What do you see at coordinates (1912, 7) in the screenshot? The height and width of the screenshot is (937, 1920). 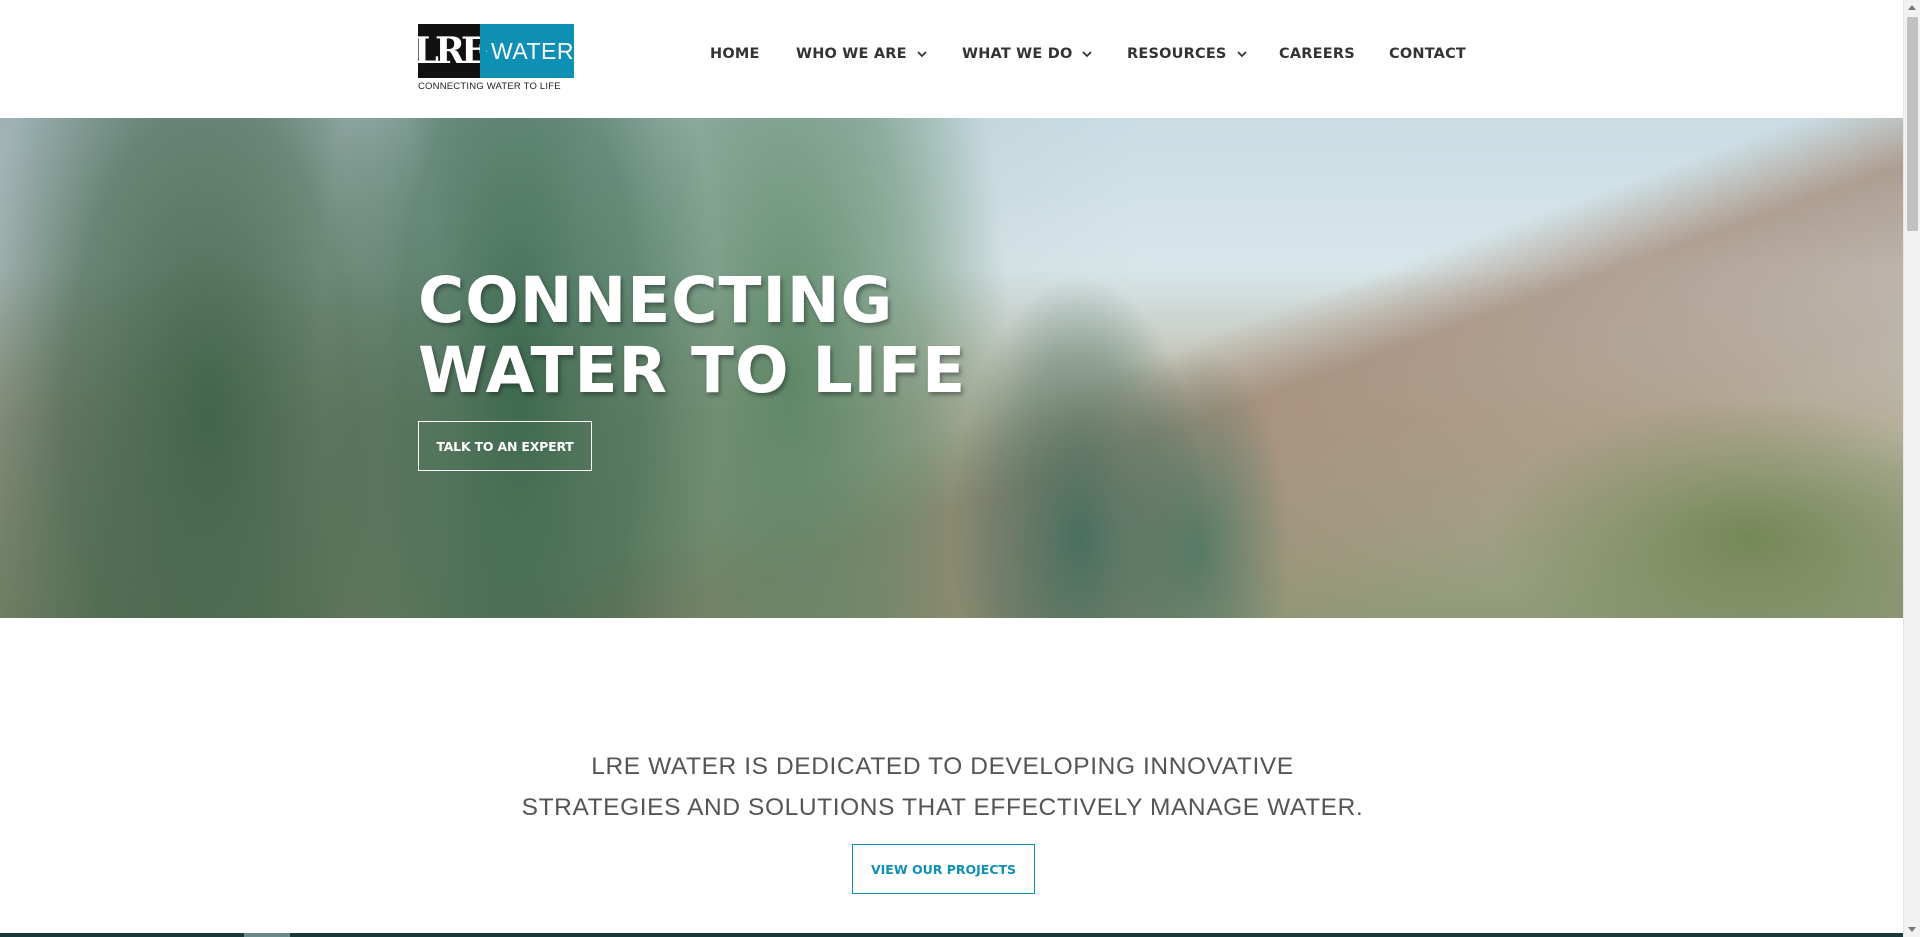 I see `scroll-up-arrow-icon` at bounding box center [1912, 7].